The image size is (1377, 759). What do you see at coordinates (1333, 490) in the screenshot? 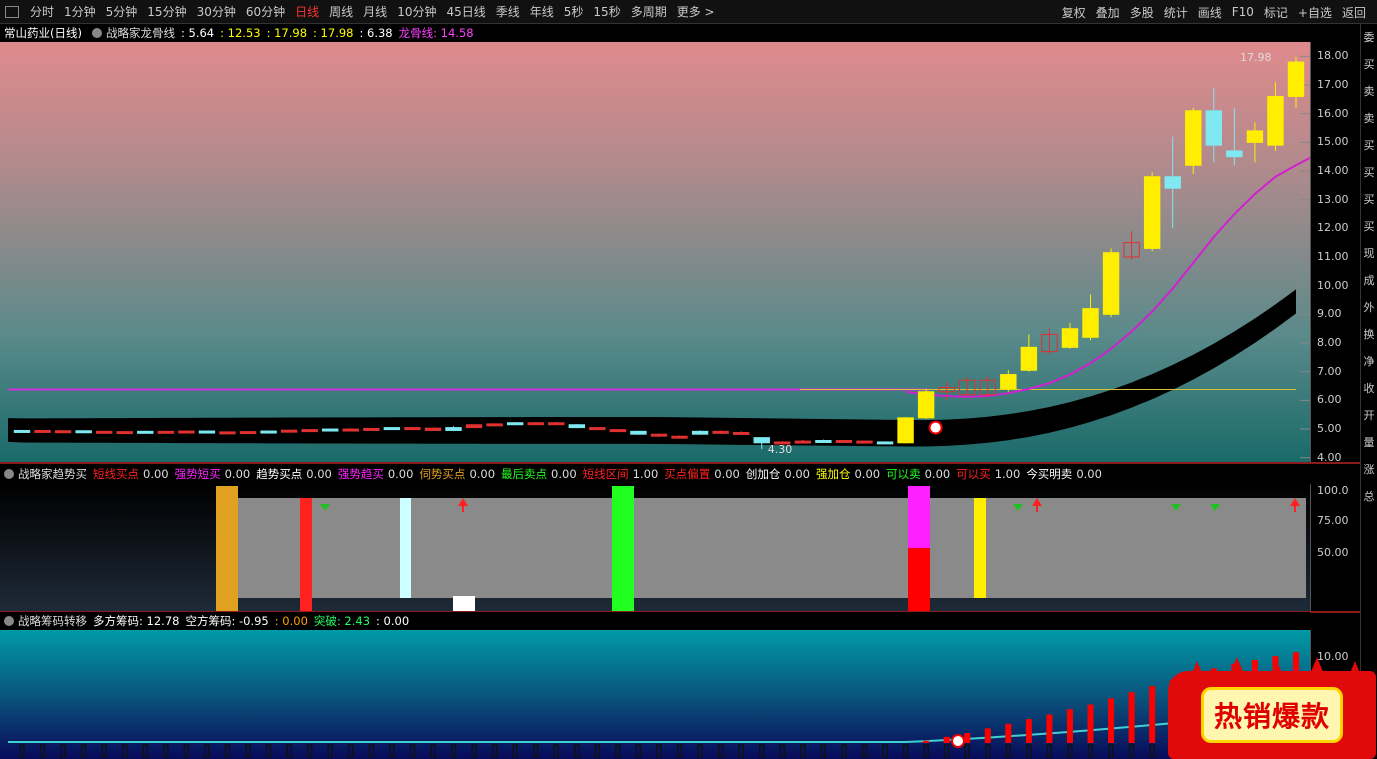
I see `trend-tick-label: 100.0` at bounding box center [1333, 490].